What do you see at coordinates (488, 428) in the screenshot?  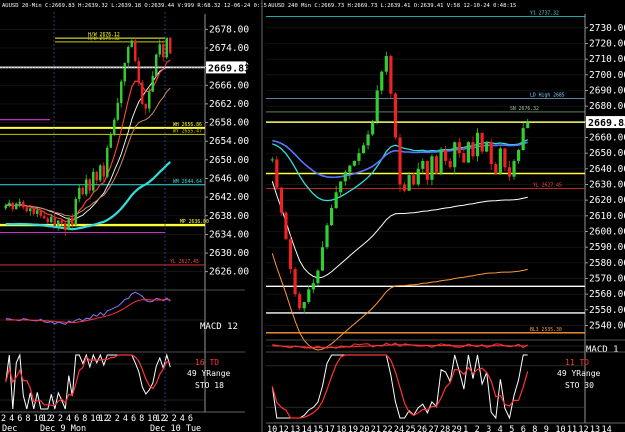 I see `time-tick-label: 3` at bounding box center [488, 428].